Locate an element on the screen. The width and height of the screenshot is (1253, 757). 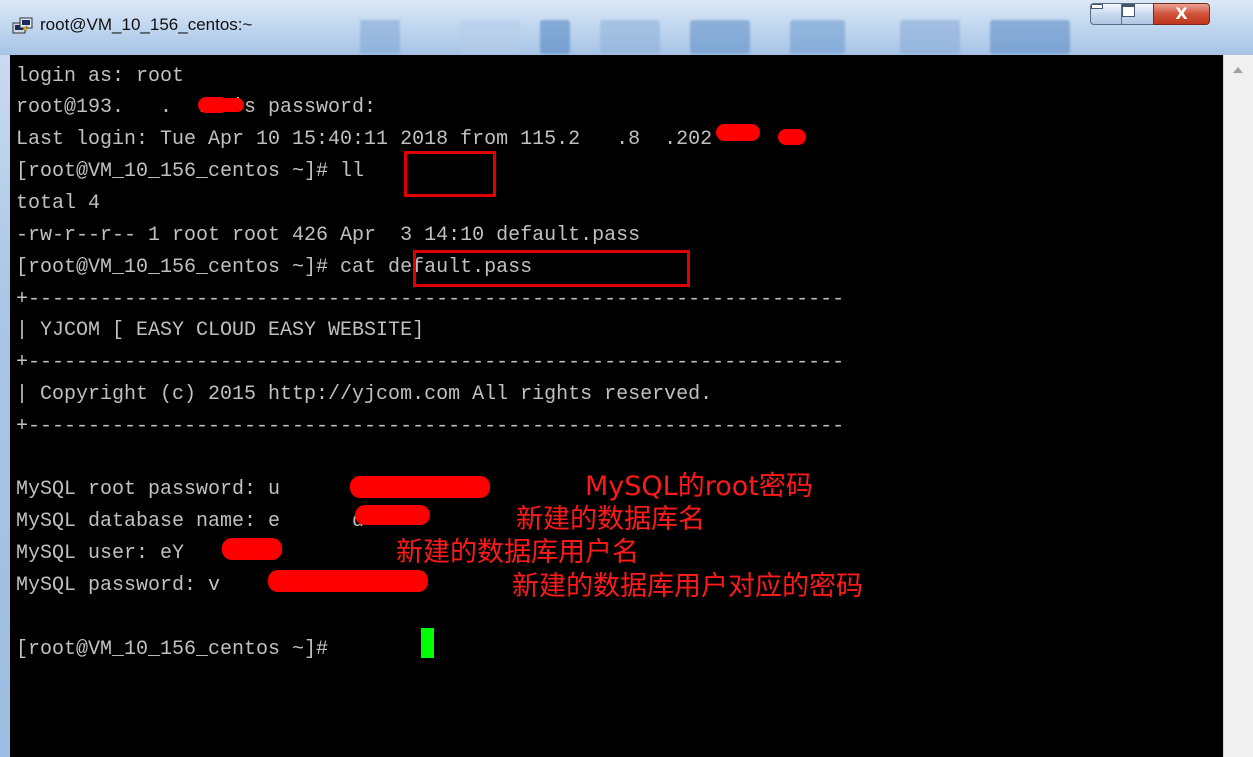
annotation-user: 新建的数据库用户名 is located at coordinates (517, 552).